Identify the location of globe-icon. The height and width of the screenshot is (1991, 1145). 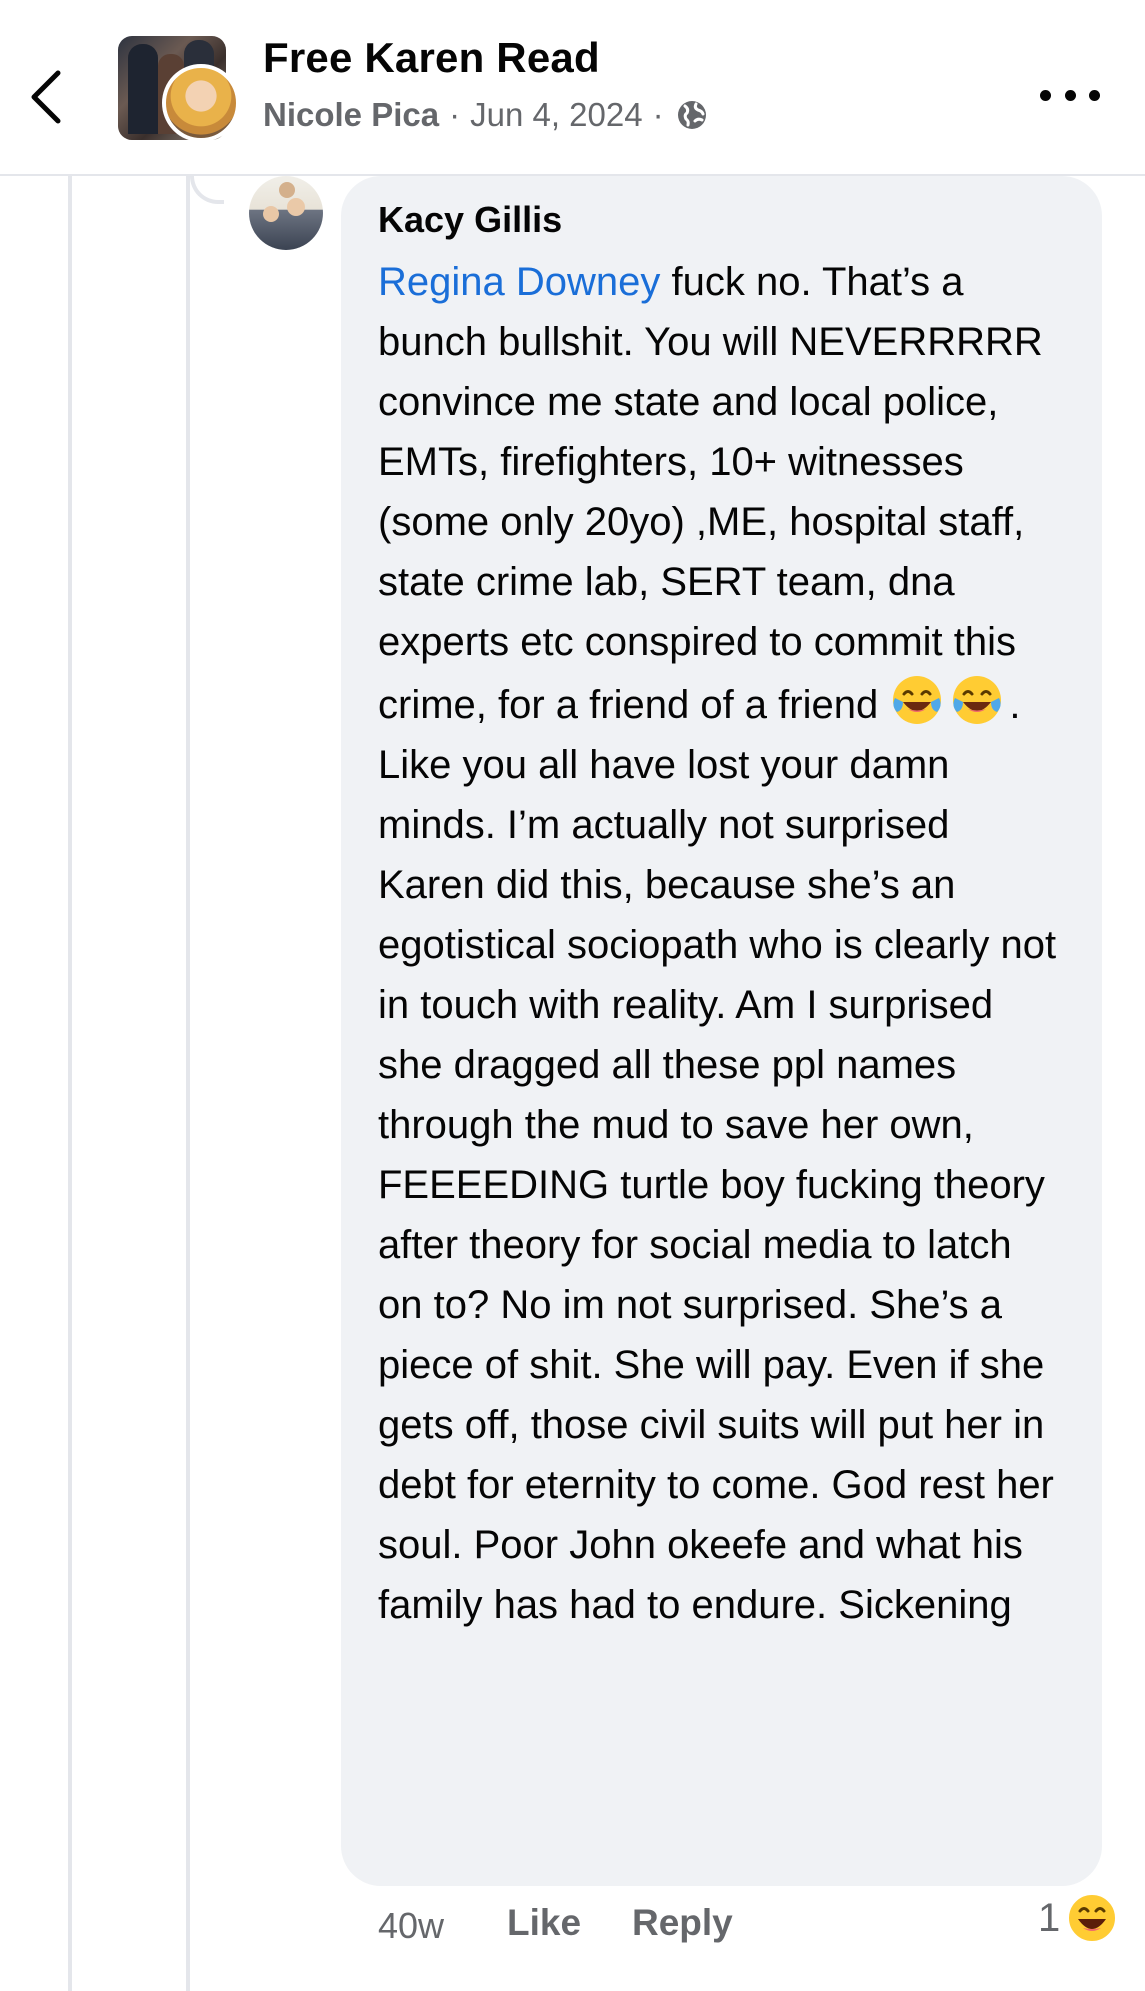
(692, 115).